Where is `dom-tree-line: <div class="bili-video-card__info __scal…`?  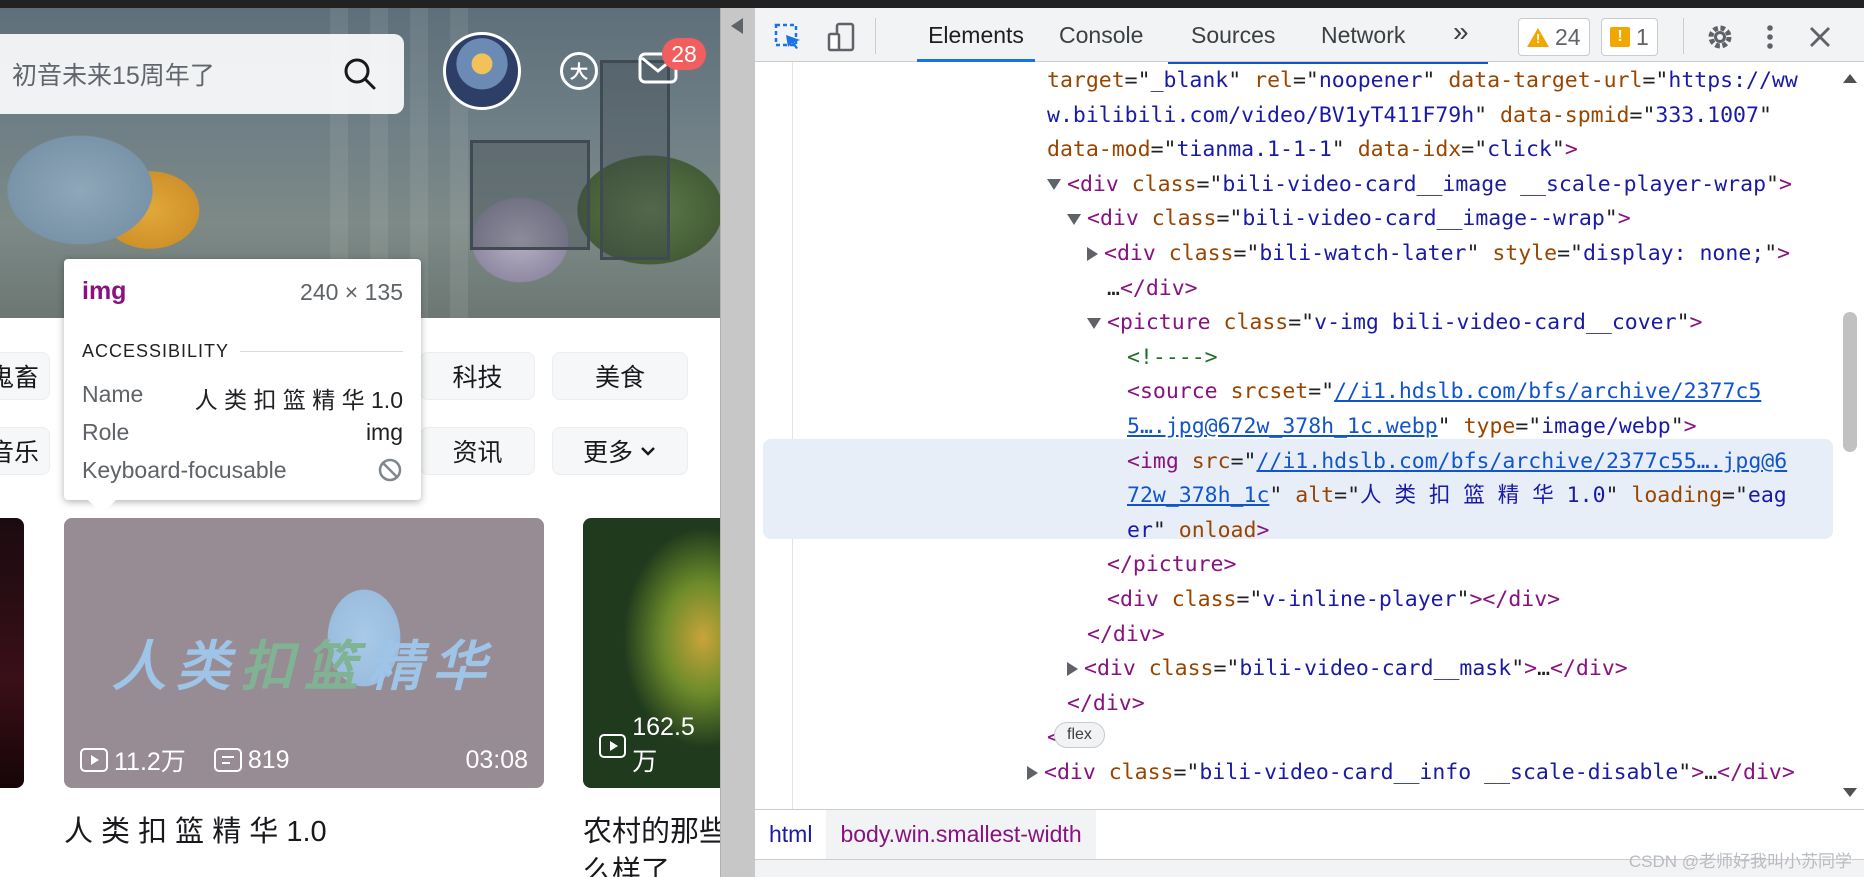
dom-tree-line: <div class="bili-video-card__info __scal… is located at coordinates (1411, 773).